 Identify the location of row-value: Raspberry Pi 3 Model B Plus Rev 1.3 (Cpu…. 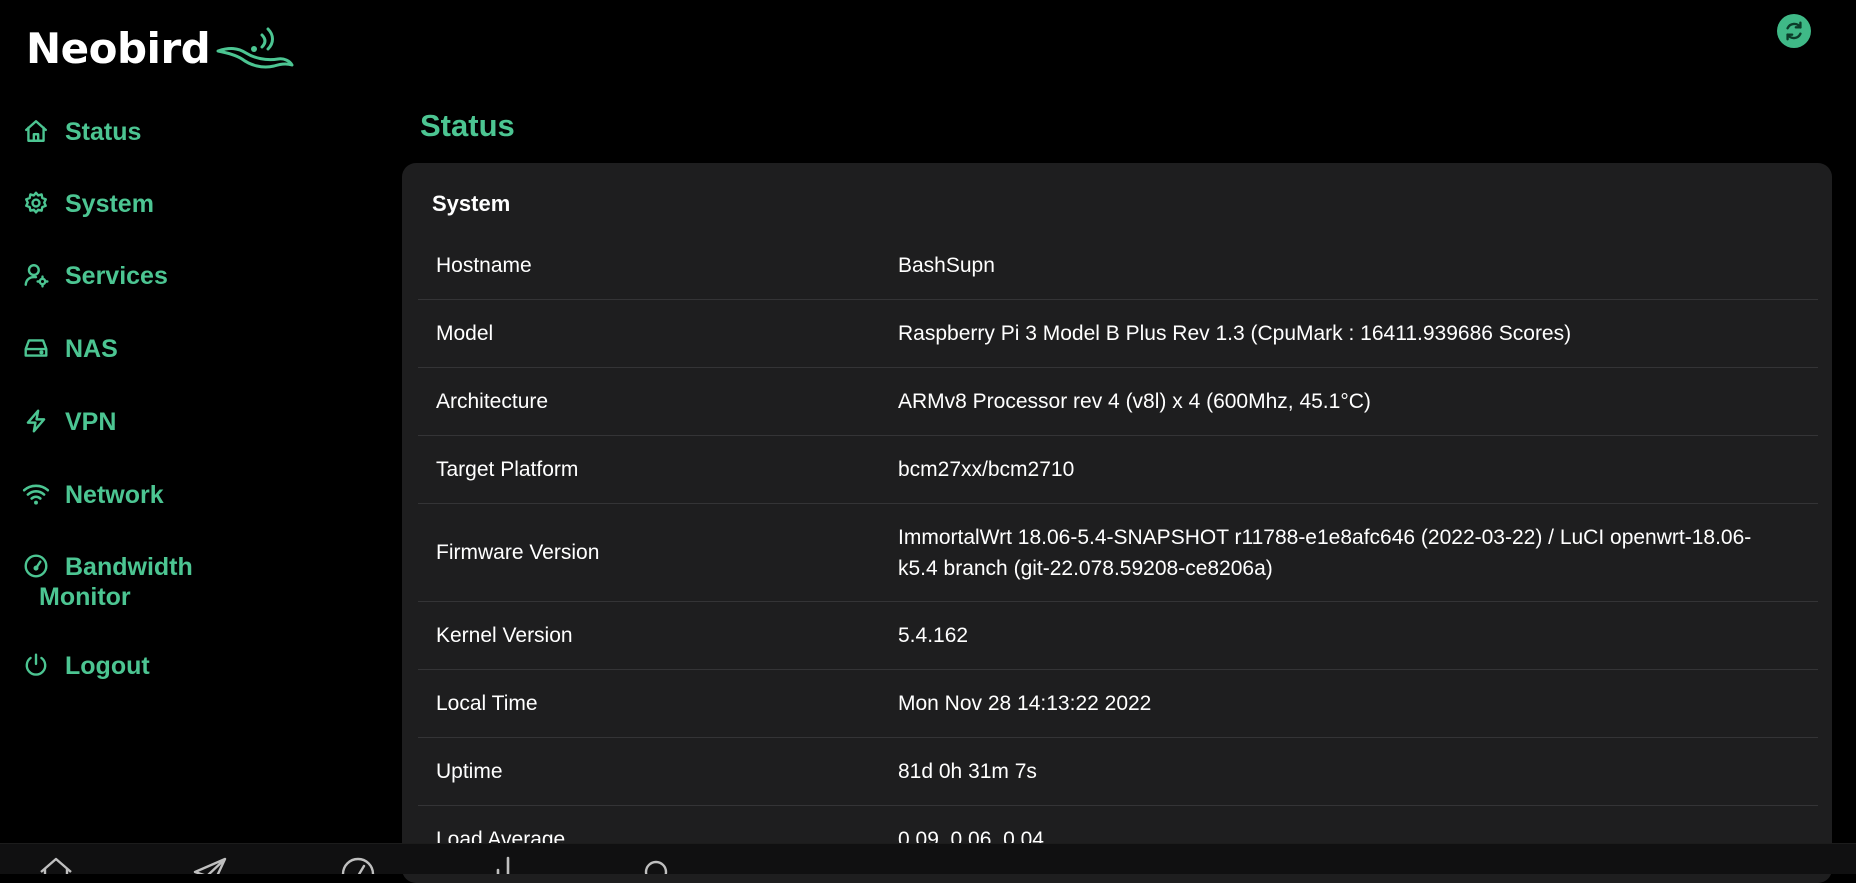
(1235, 333).